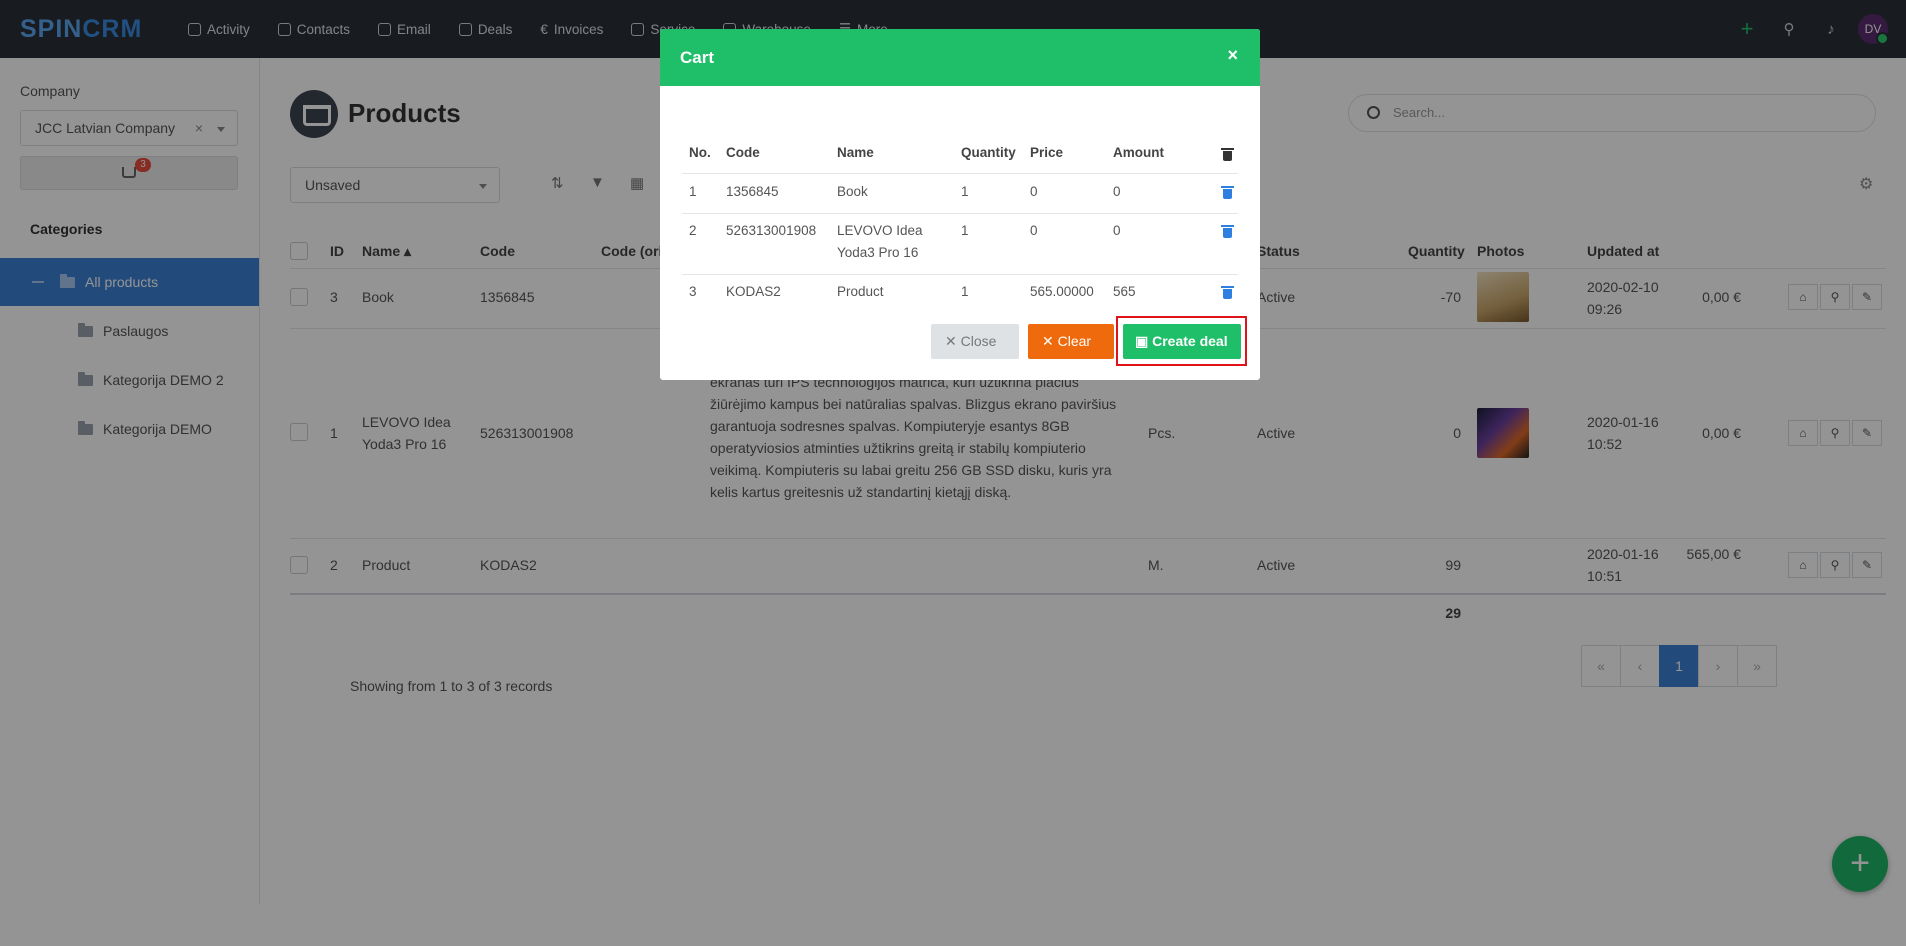 Image resolution: width=1906 pixels, height=946 pixels. Describe the element at coordinates (960, 57) in the screenshot. I see `modal-header: Cart ×` at that location.